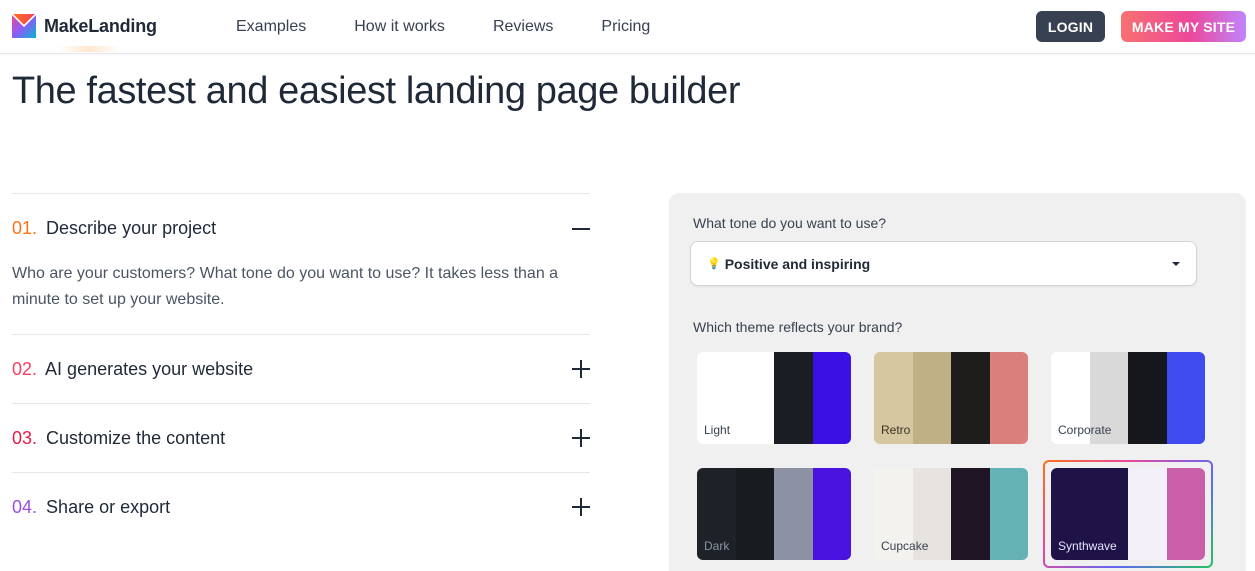 This screenshot has height=571, width=1255. What do you see at coordinates (717, 430) in the screenshot?
I see `theme-name-light: Light` at bounding box center [717, 430].